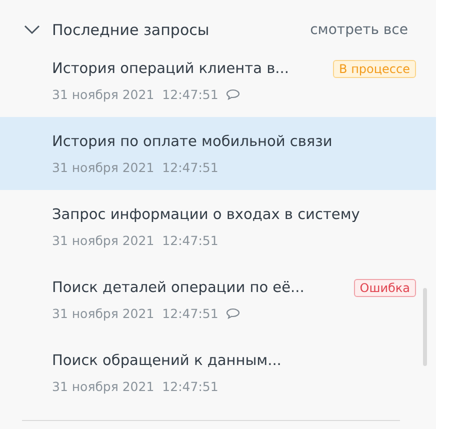 This screenshot has width=456, height=429. I want to click on chevron-icon, so click(32, 30).